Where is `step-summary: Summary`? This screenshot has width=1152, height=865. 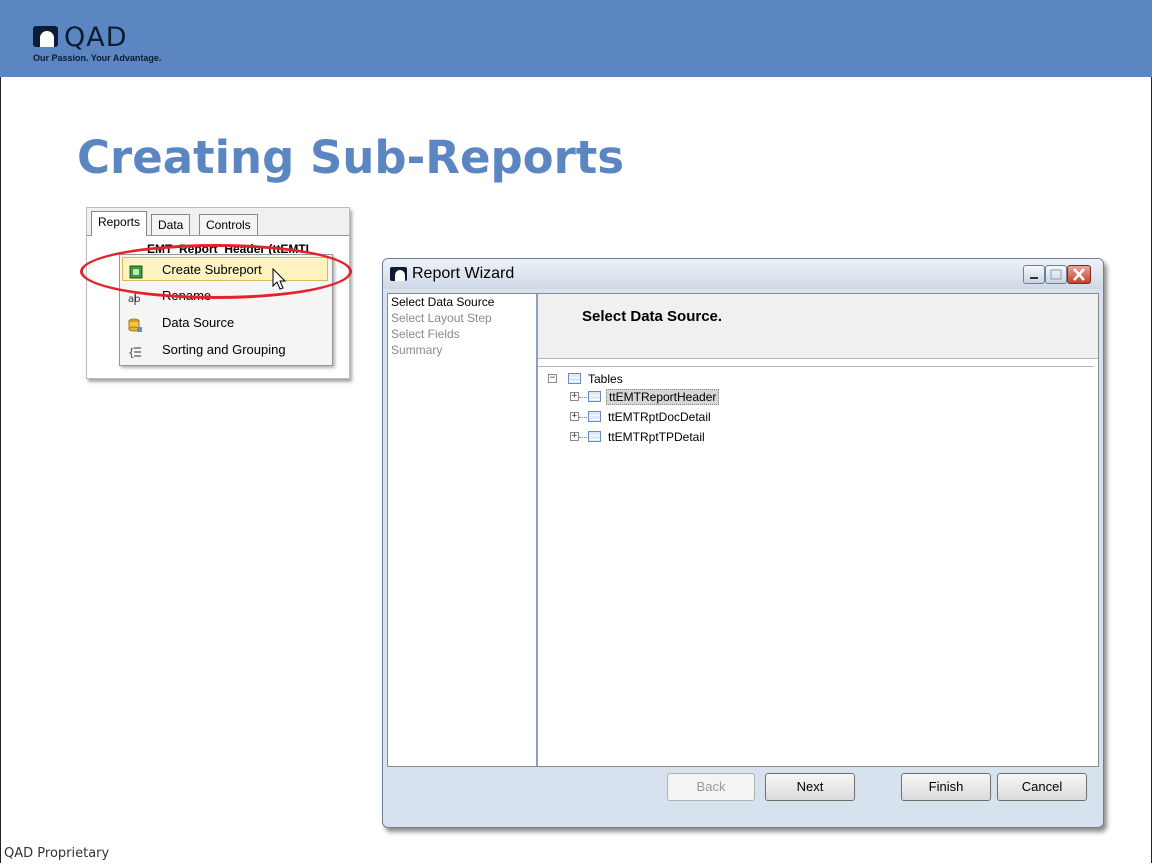 step-summary: Summary is located at coordinates (417, 350).